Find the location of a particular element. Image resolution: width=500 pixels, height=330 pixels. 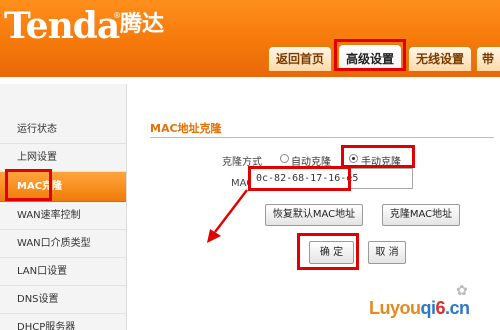

paw-print-icon: ✿ is located at coordinates (462, 291).